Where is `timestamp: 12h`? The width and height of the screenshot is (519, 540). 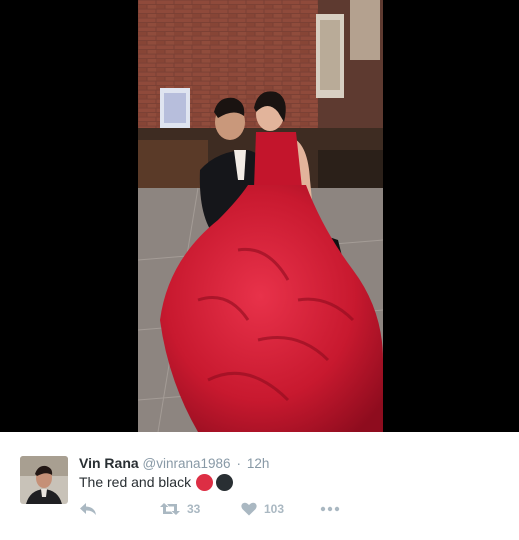 timestamp: 12h is located at coordinates (258, 463).